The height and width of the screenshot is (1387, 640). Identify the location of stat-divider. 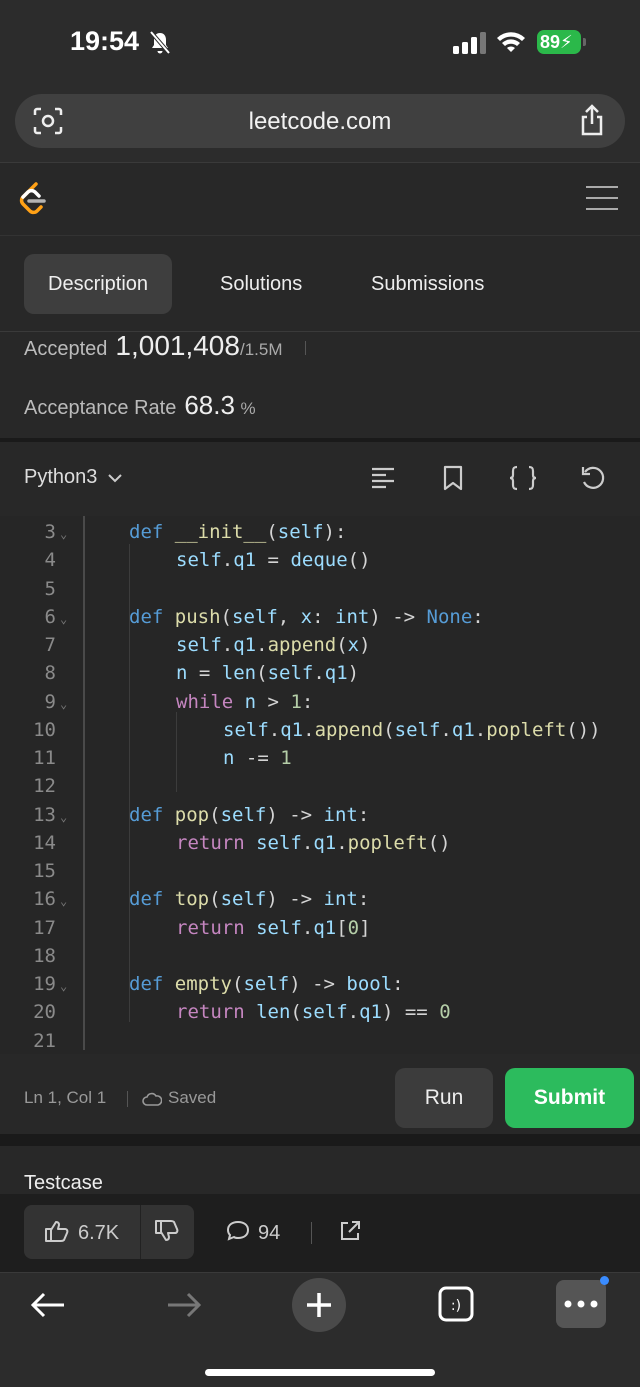
(305, 348).